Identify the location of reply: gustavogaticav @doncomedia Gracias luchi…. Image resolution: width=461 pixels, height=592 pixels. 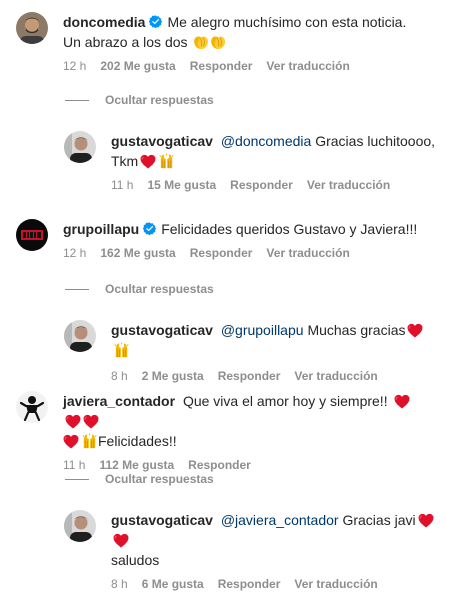
(252, 162).